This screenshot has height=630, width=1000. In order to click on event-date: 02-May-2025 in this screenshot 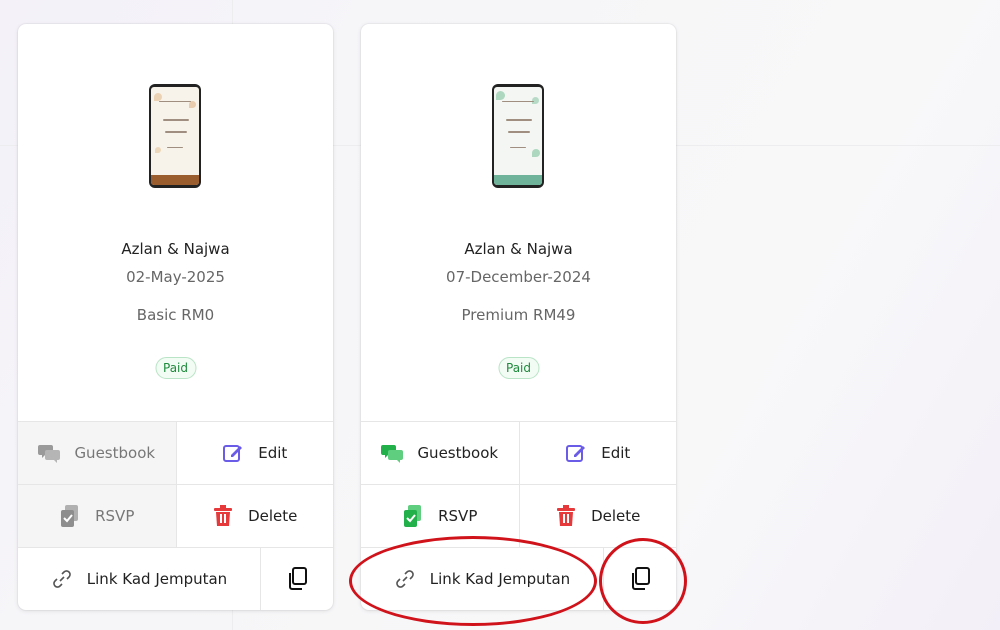, I will do `click(175, 277)`.